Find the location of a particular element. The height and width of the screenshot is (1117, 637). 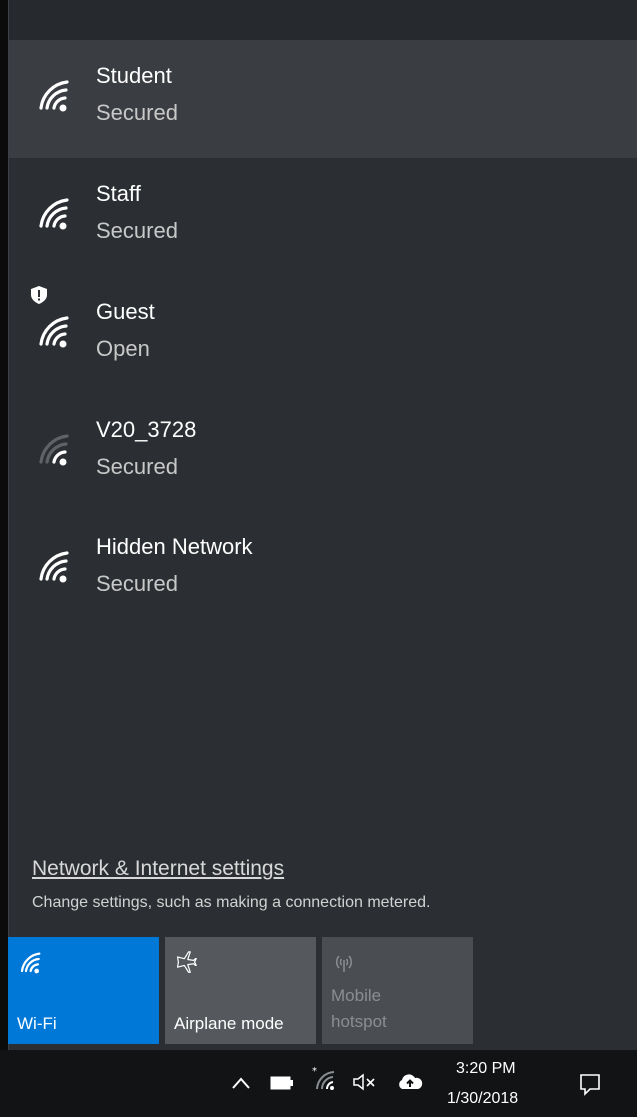

network-item-v20-3728: V20_3728 Secured is located at coordinates (323, 453).